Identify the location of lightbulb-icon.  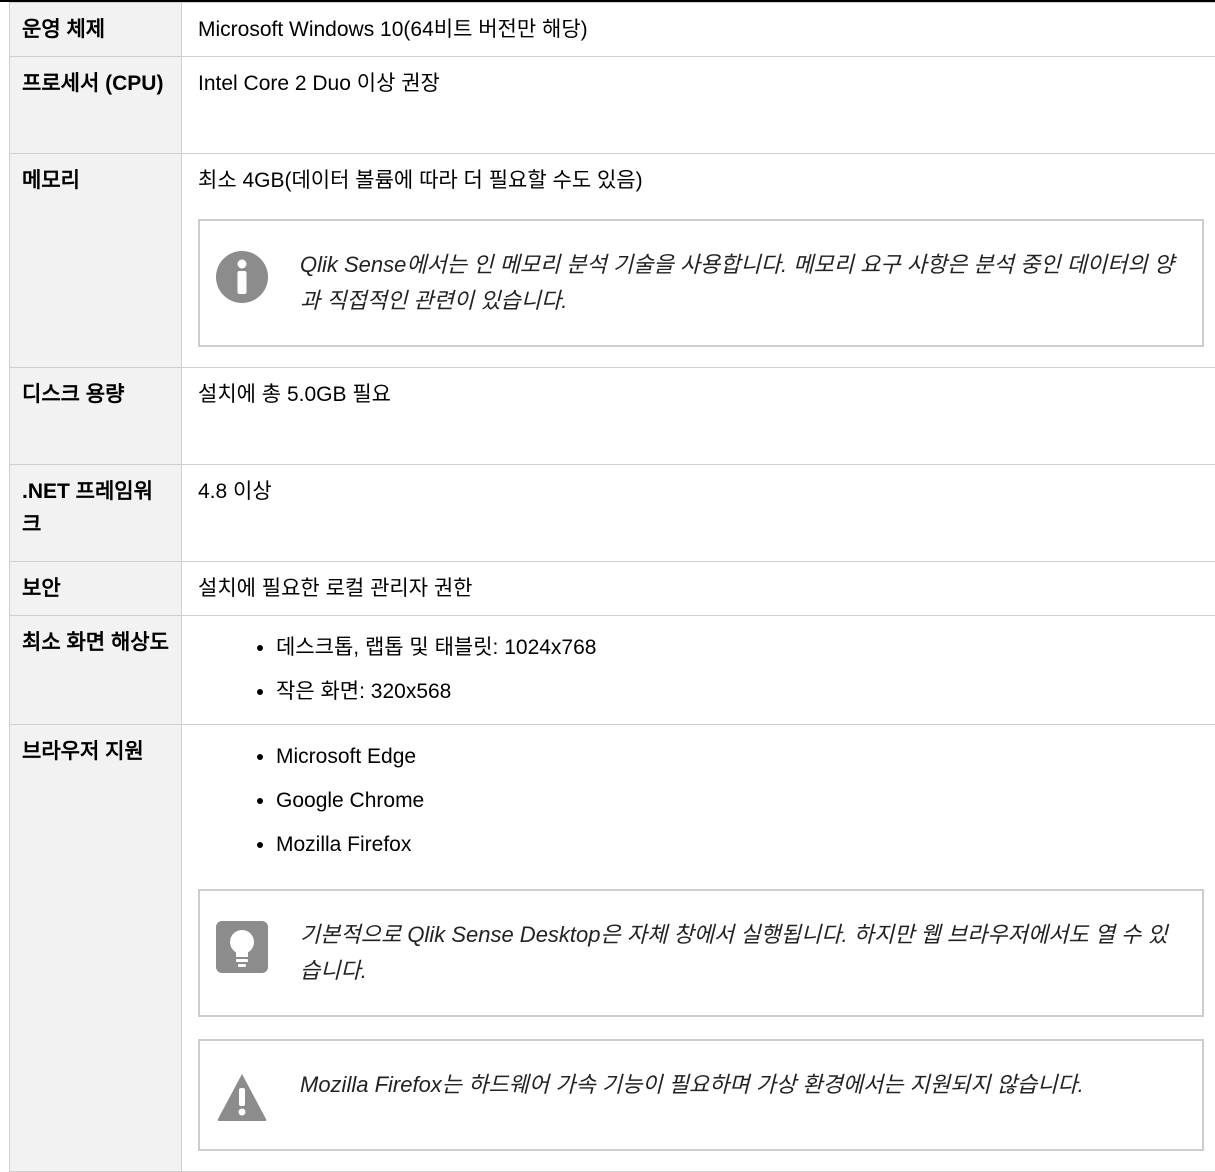
(242, 947).